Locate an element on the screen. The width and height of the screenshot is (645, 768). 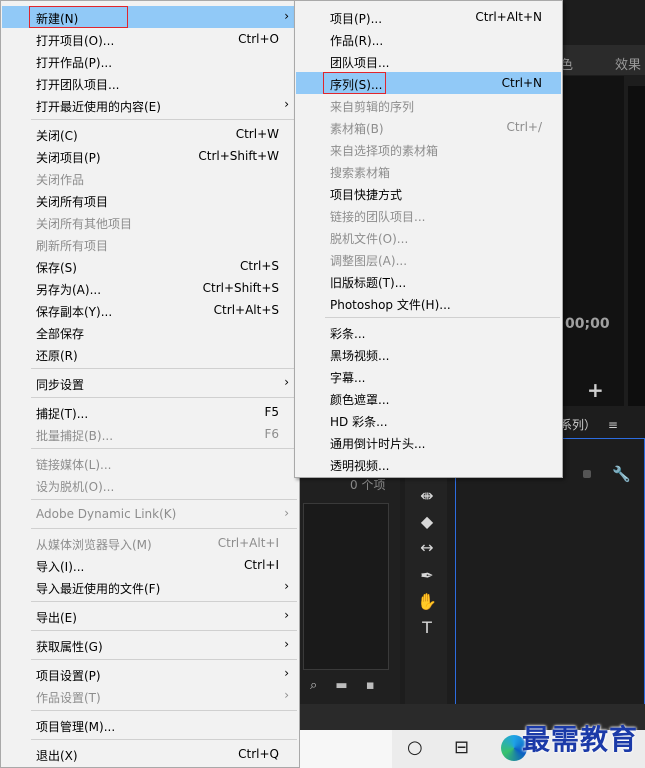
new-submenu-item-label: 来自剪辑的序列 is located at coordinates (372, 107).